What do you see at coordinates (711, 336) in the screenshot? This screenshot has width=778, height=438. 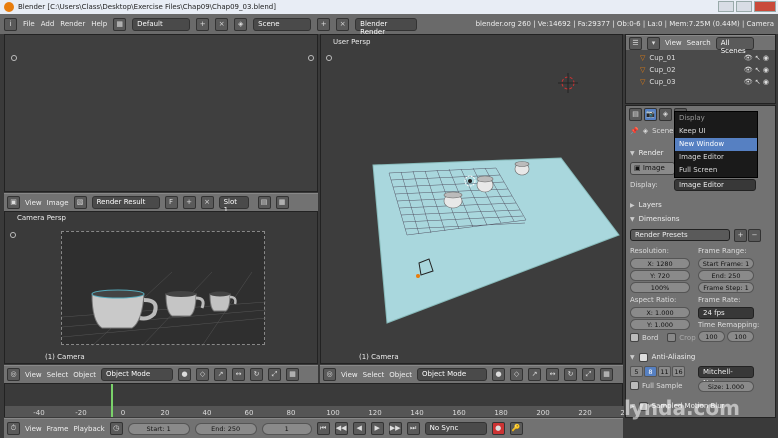 I see `remap-old-field: 100` at bounding box center [711, 336].